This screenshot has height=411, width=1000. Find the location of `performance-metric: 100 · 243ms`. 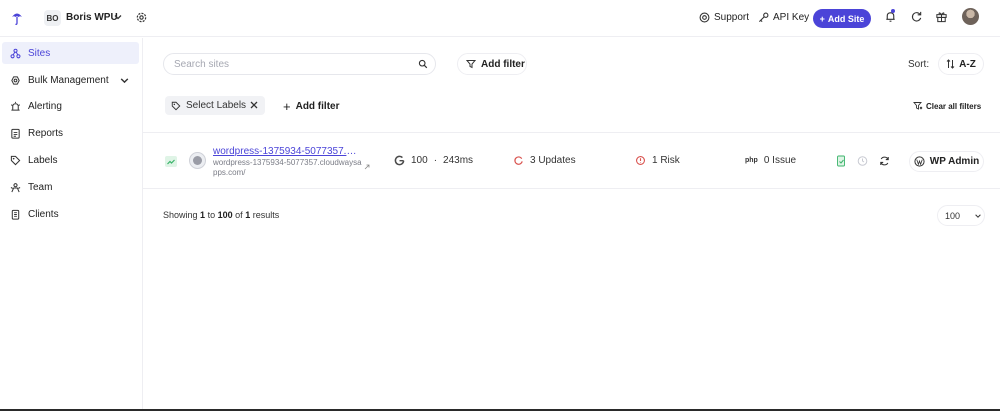

performance-metric: 100 · 243ms is located at coordinates (433, 160).